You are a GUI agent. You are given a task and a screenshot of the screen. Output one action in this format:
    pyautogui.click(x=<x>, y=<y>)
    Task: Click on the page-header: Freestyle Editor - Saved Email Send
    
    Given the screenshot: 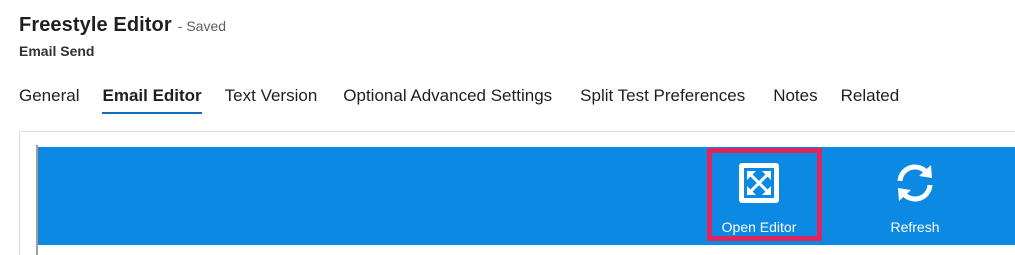 What is the action you would take?
    pyautogui.click(x=122, y=36)
    